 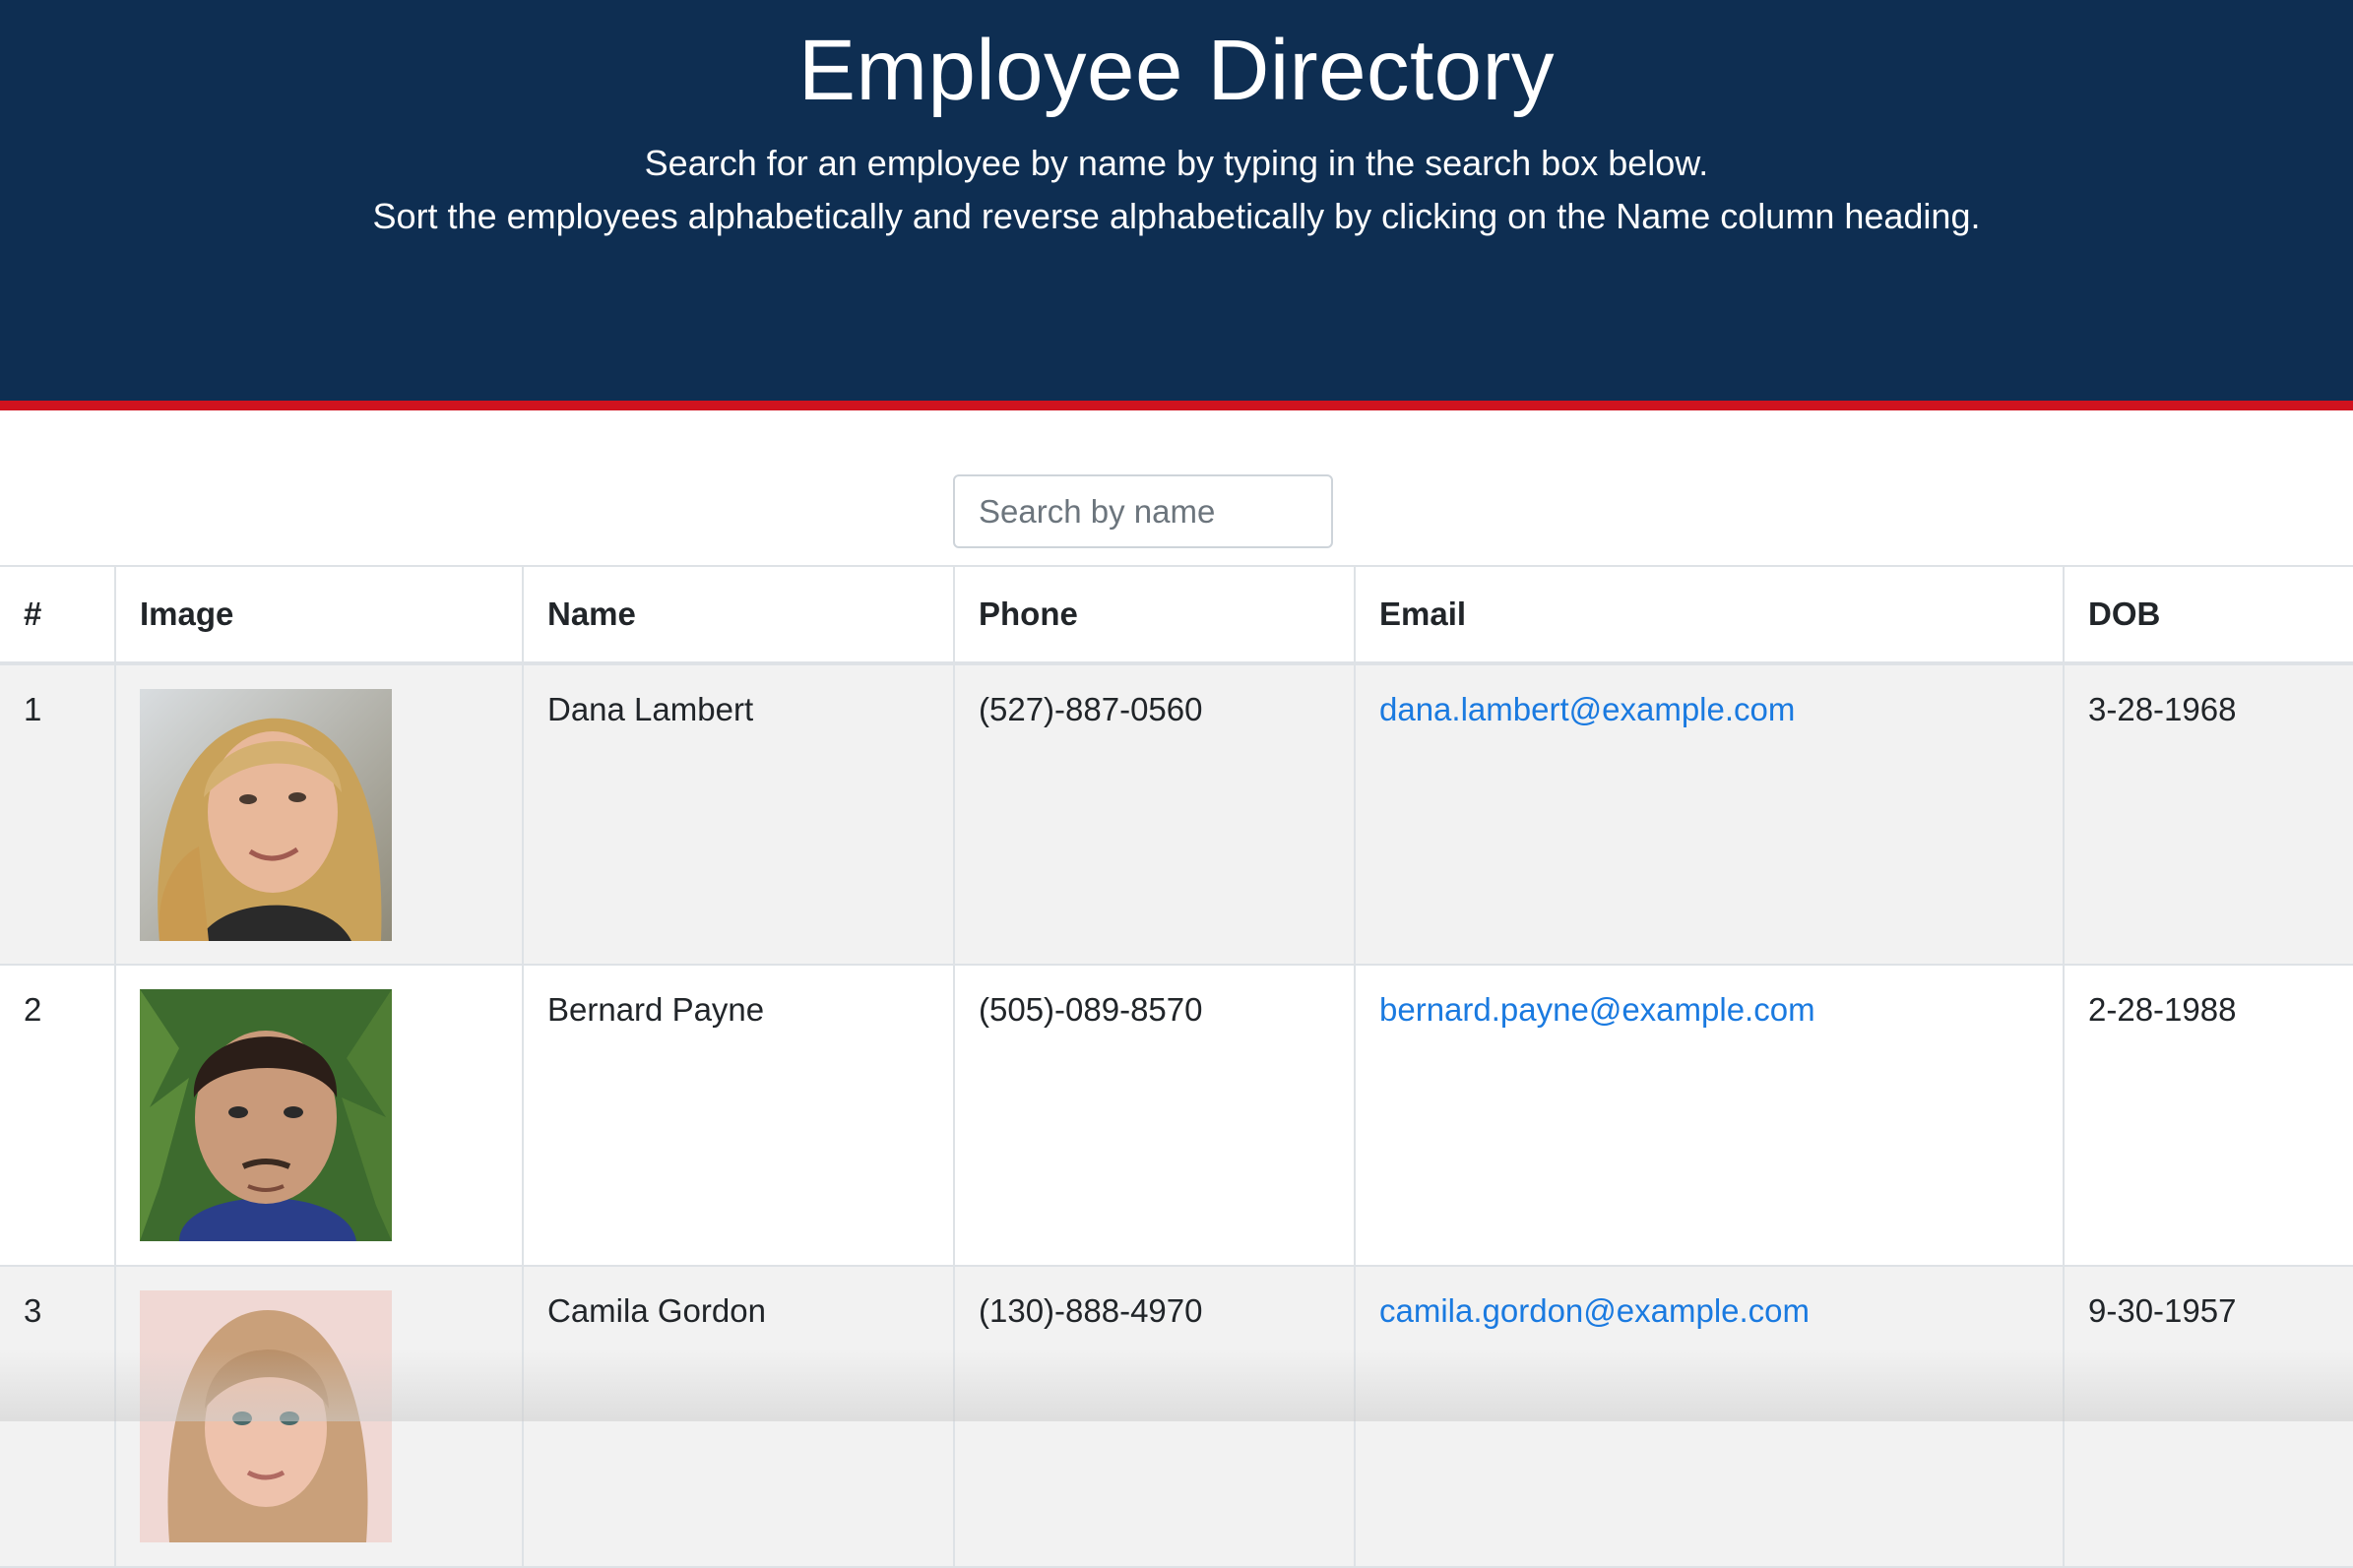 What do you see at coordinates (1709, 615) in the screenshot?
I see `column-header-email: Email` at bounding box center [1709, 615].